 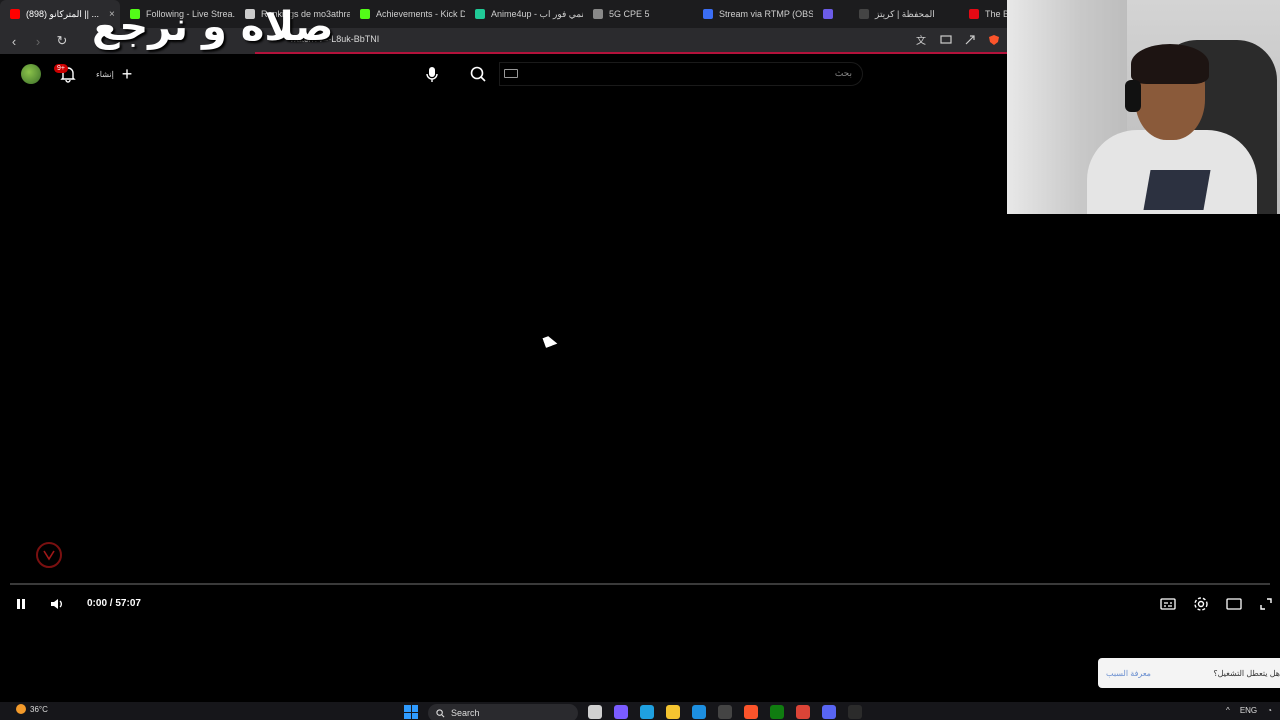 I want to click on avatar, so click(x=31, y=74).